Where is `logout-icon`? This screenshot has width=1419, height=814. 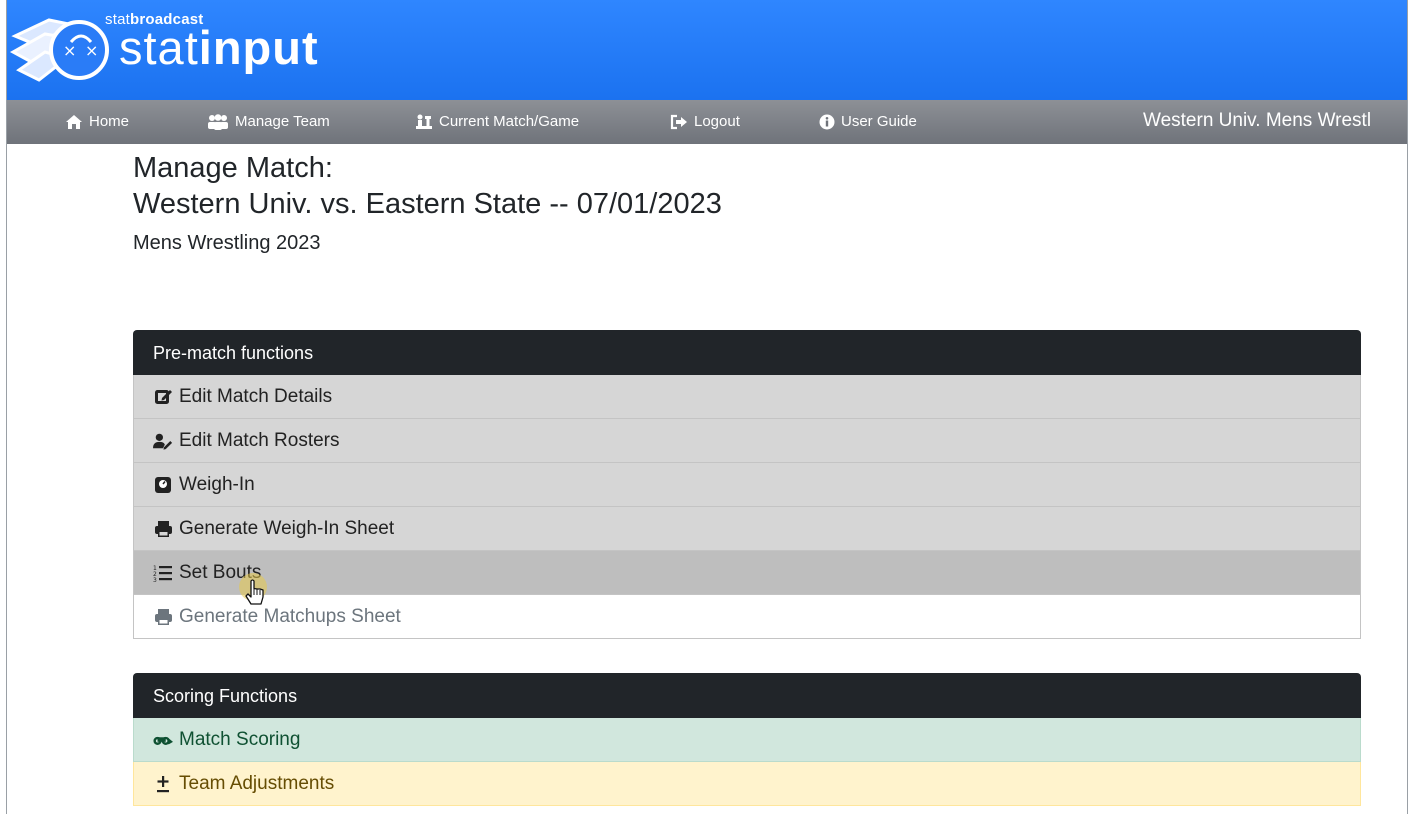 logout-icon is located at coordinates (678, 121).